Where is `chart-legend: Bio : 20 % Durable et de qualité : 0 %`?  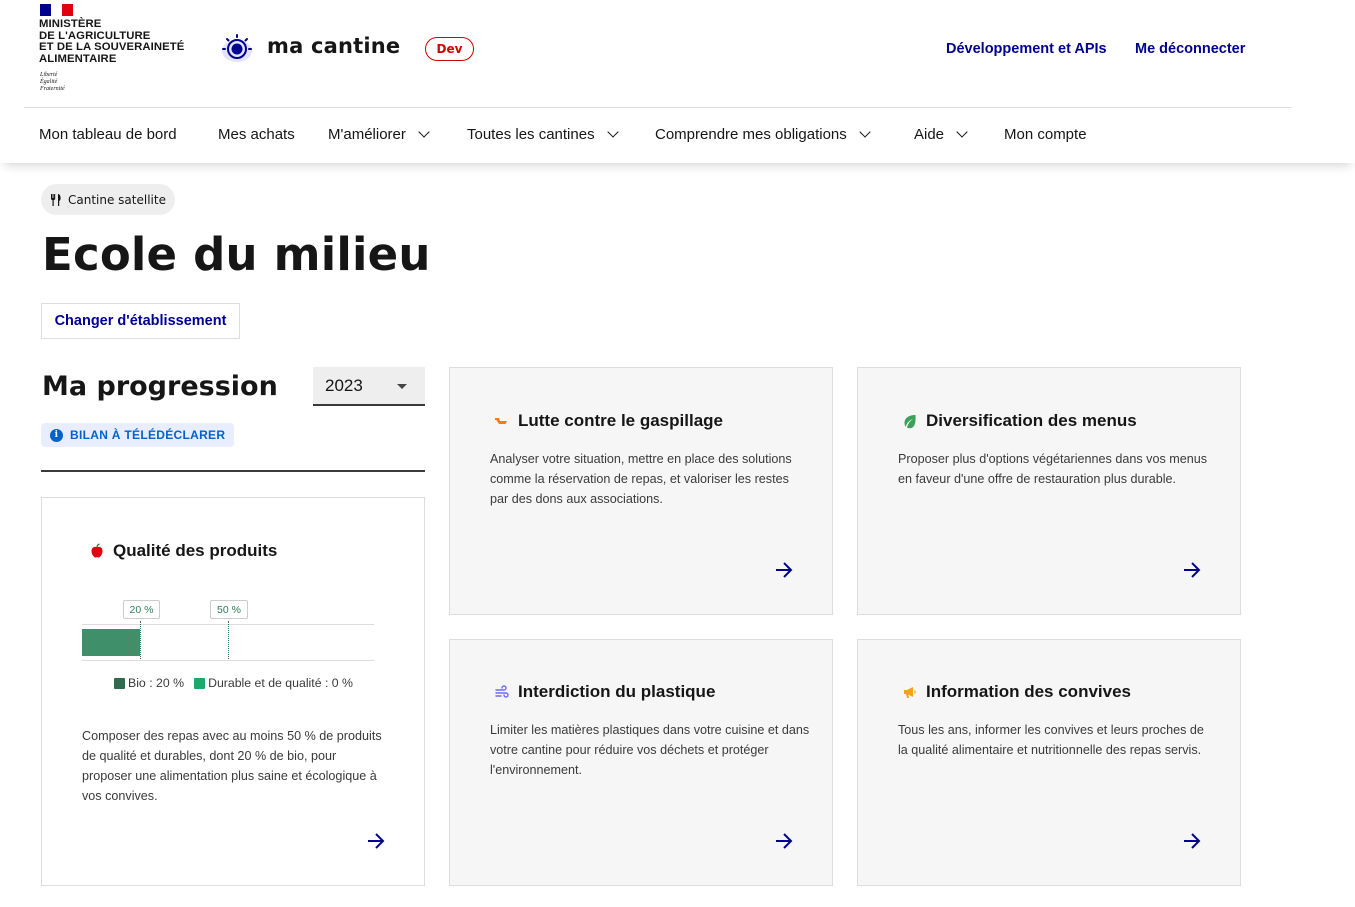
chart-legend: Bio : 20 % Durable et de qualité : 0 % is located at coordinates (233, 683).